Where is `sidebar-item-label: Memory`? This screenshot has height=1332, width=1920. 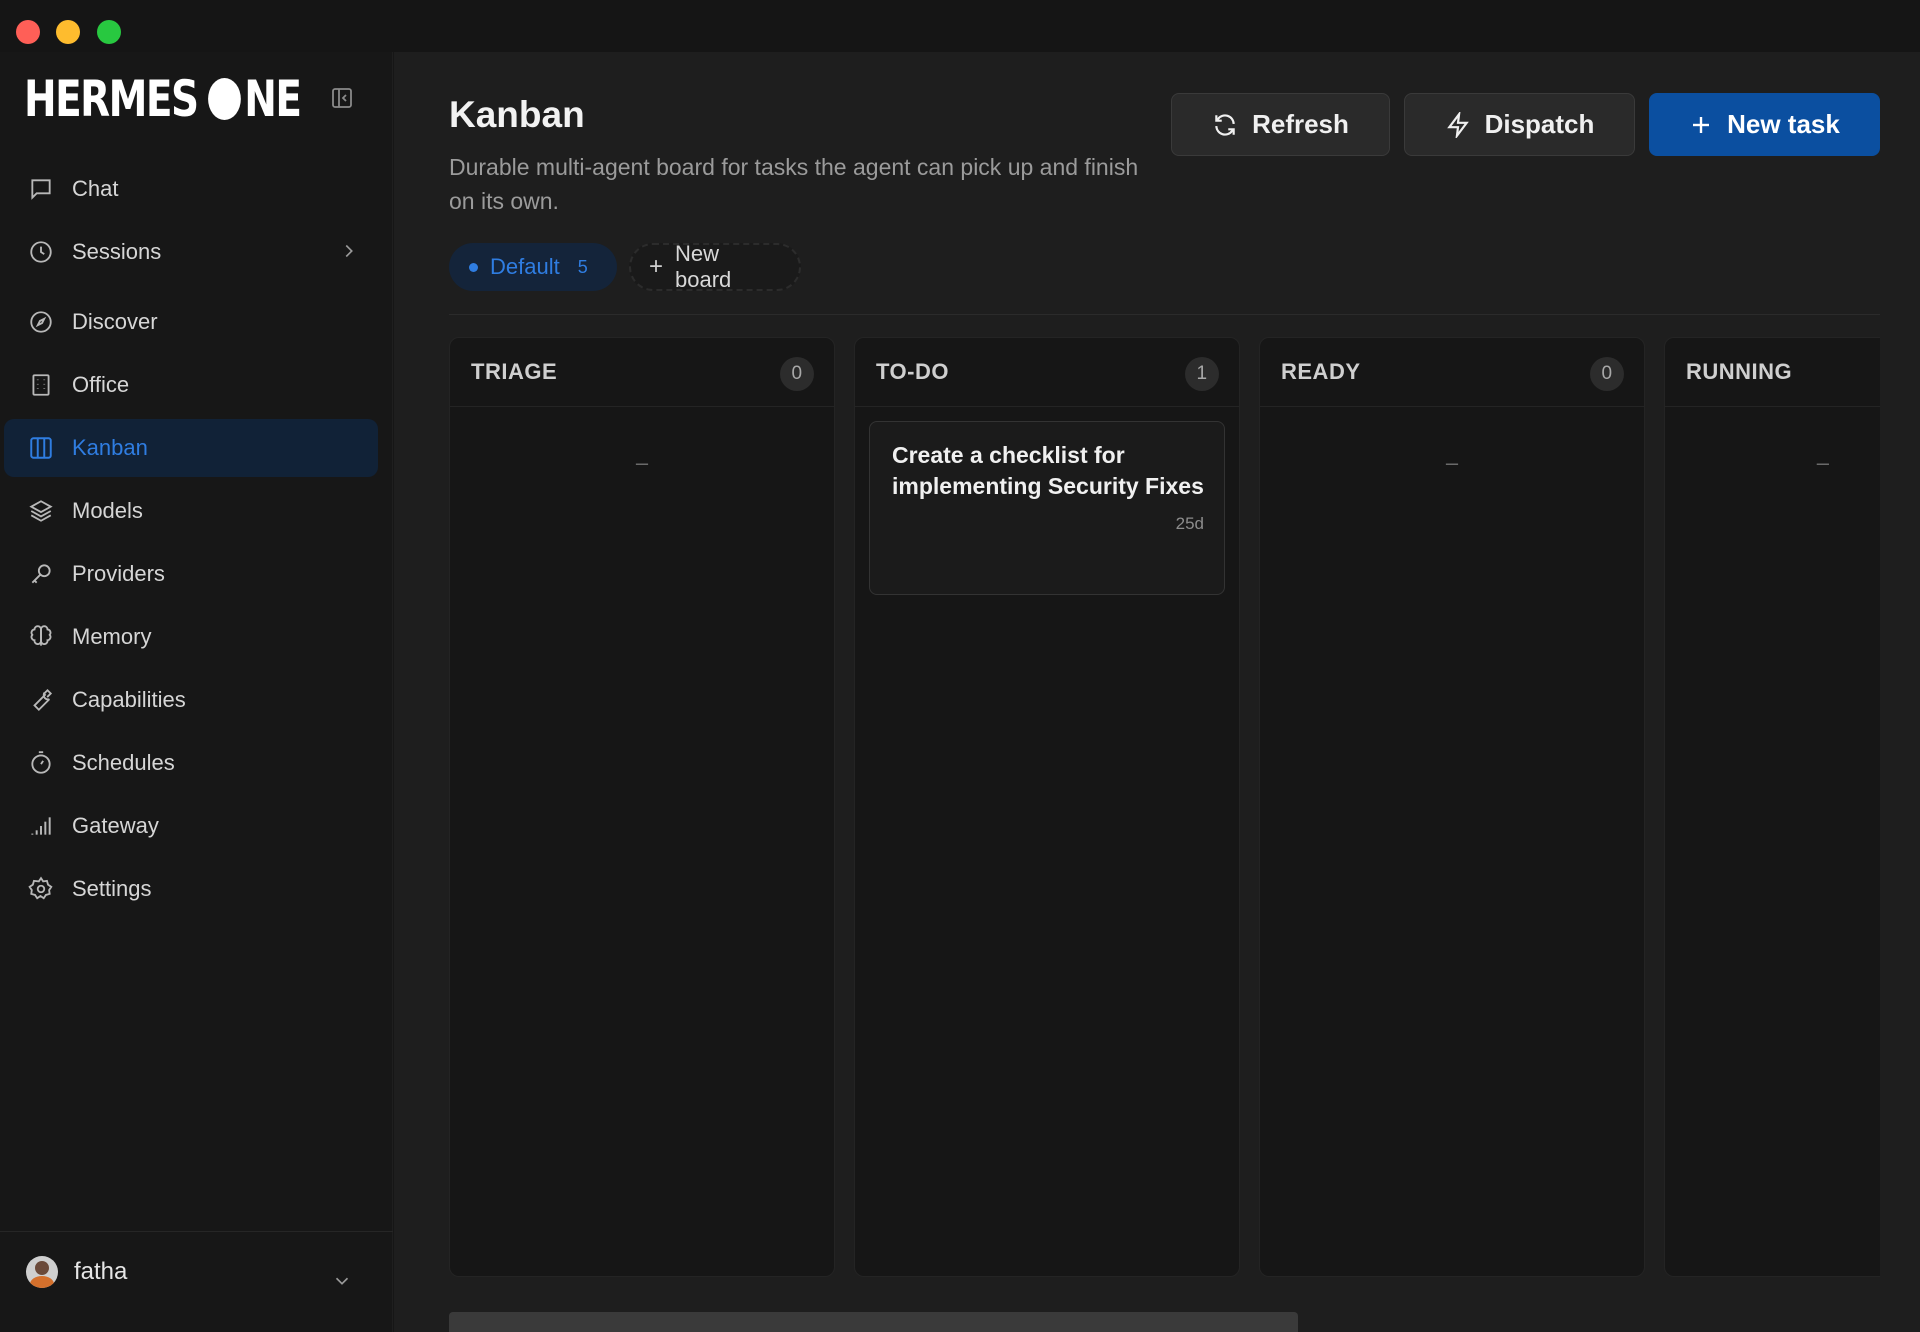
sidebar-item-label: Memory is located at coordinates (112, 636).